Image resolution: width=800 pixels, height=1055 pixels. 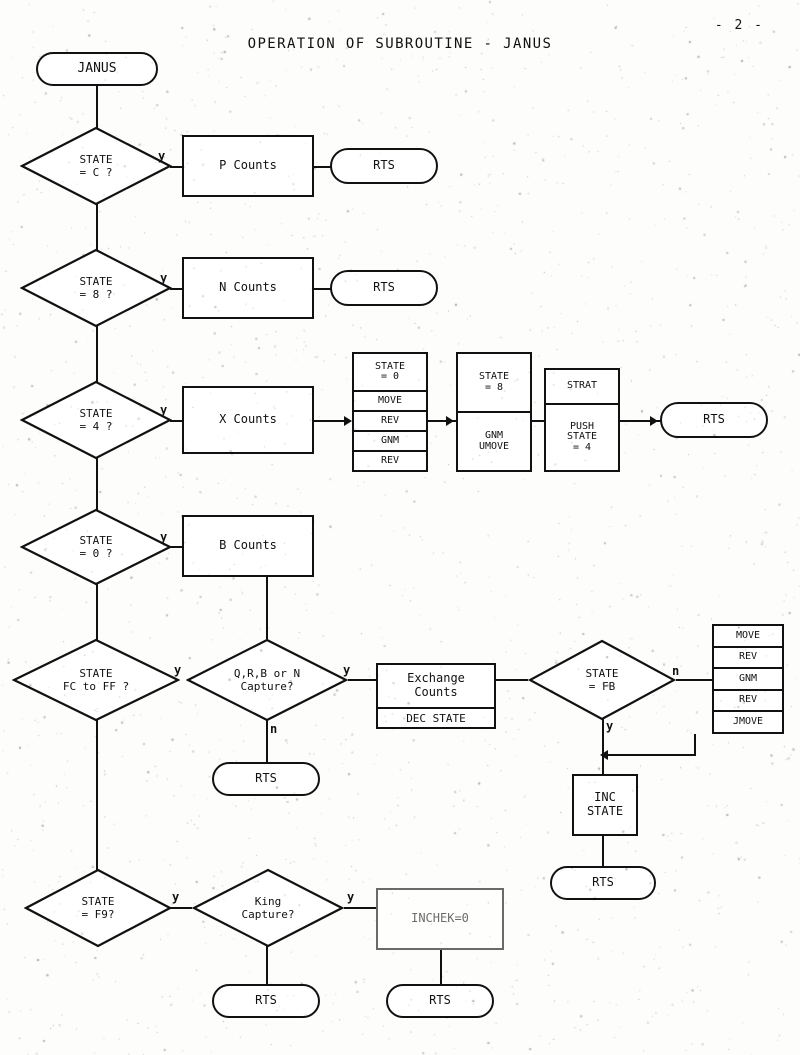 What do you see at coordinates (164, 278) in the screenshot?
I see `edge-label-y2: y` at bounding box center [164, 278].